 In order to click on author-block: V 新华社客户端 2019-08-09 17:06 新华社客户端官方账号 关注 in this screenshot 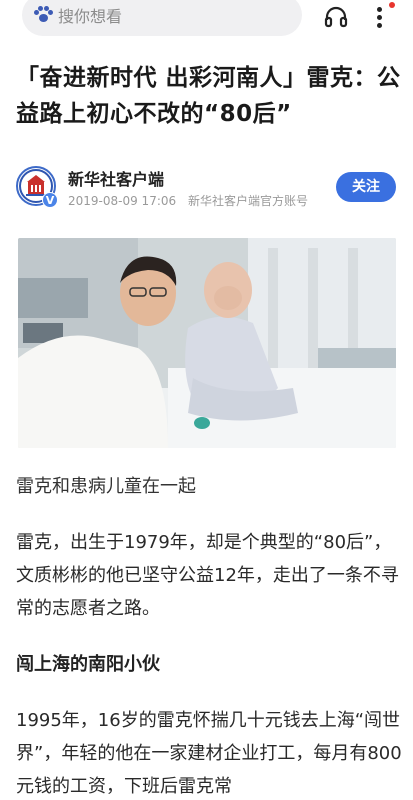, I will do `click(211, 187)`.